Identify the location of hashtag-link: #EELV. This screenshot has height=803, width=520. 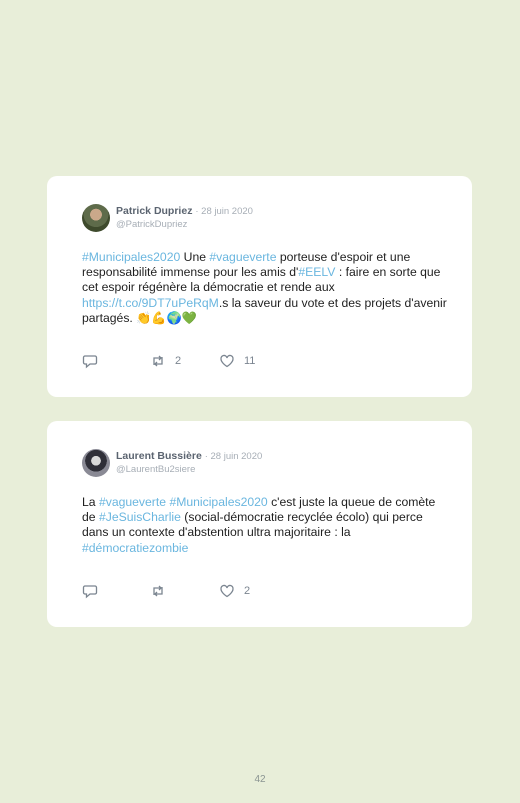
(316, 272).